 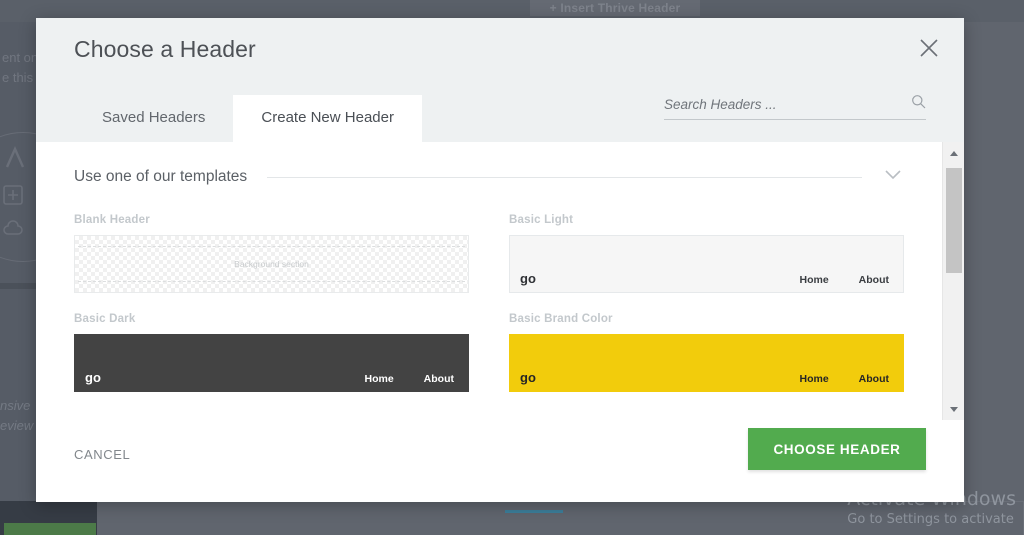 I want to click on template-card-basic-light: Basic Light go Home About, so click(x=706, y=253).